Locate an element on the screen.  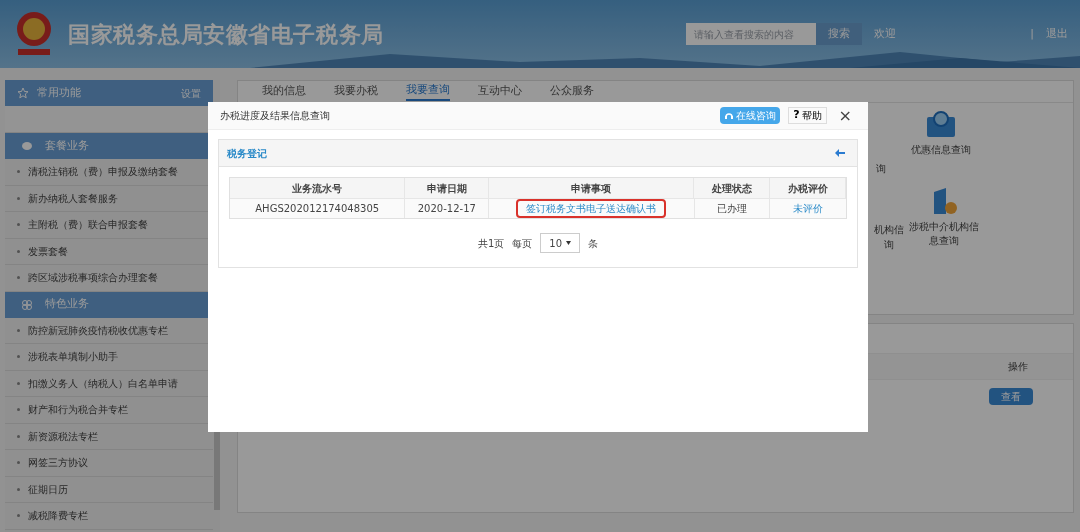
column-header: 操作 is located at coordinates (1018, 367).